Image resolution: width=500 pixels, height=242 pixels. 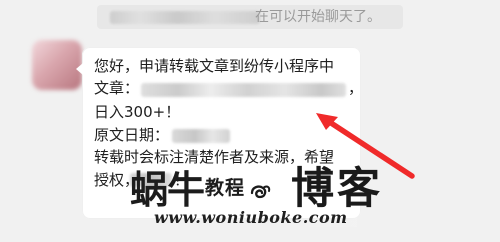 What do you see at coordinates (243, 90) in the screenshot?
I see `blurred-article-title` at bounding box center [243, 90].